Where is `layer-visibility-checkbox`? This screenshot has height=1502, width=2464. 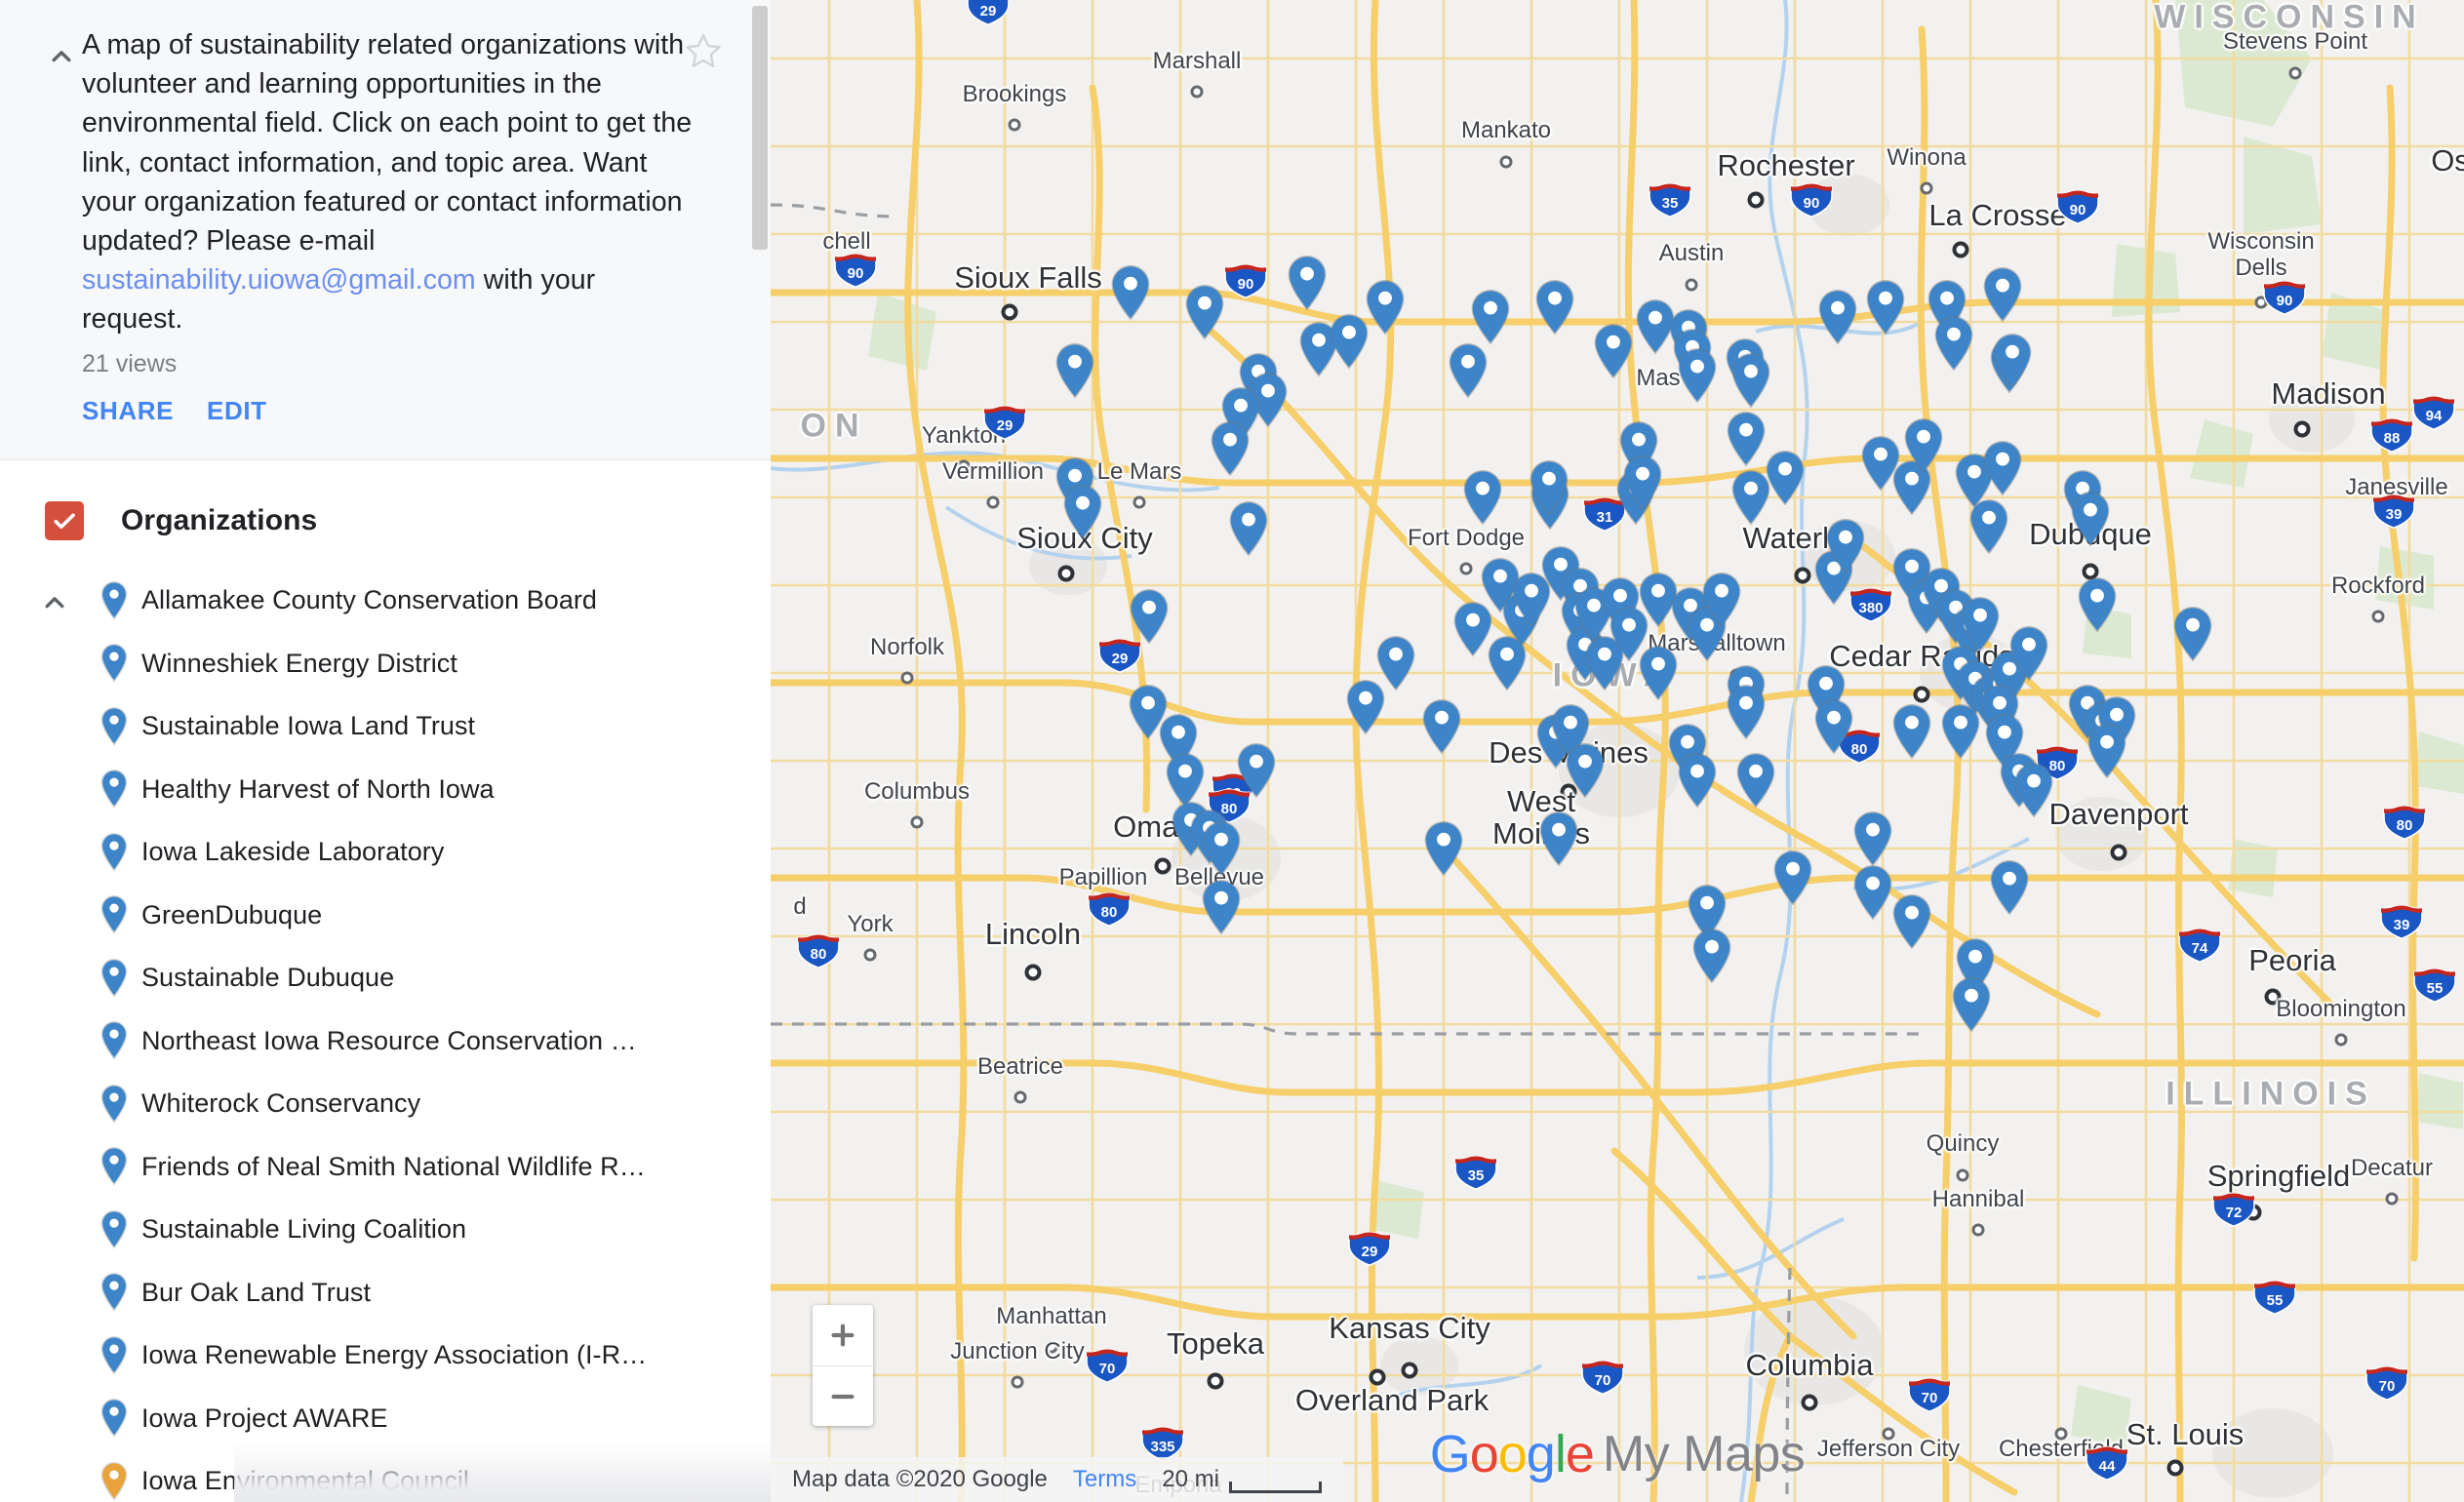 layer-visibility-checkbox is located at coordinates (64, 520).